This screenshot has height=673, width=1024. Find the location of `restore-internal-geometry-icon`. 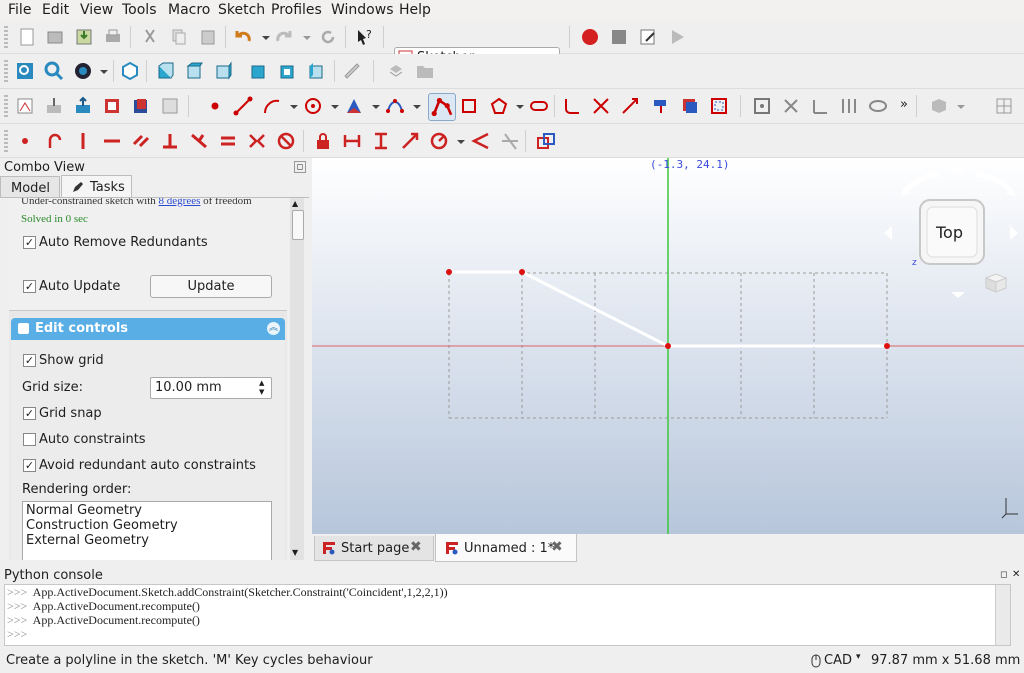

restore-internal-geometry-icon is located at coordinates (878, 106).